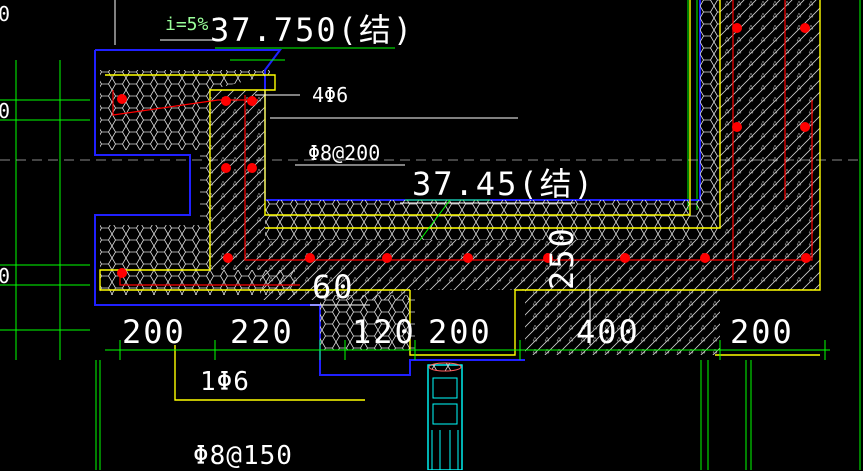 The height and width of the screenshot is (471, 863). Describe the element at coordinates (154, 332) in the screenshot. I see `dim-label-1: 200` at that location.